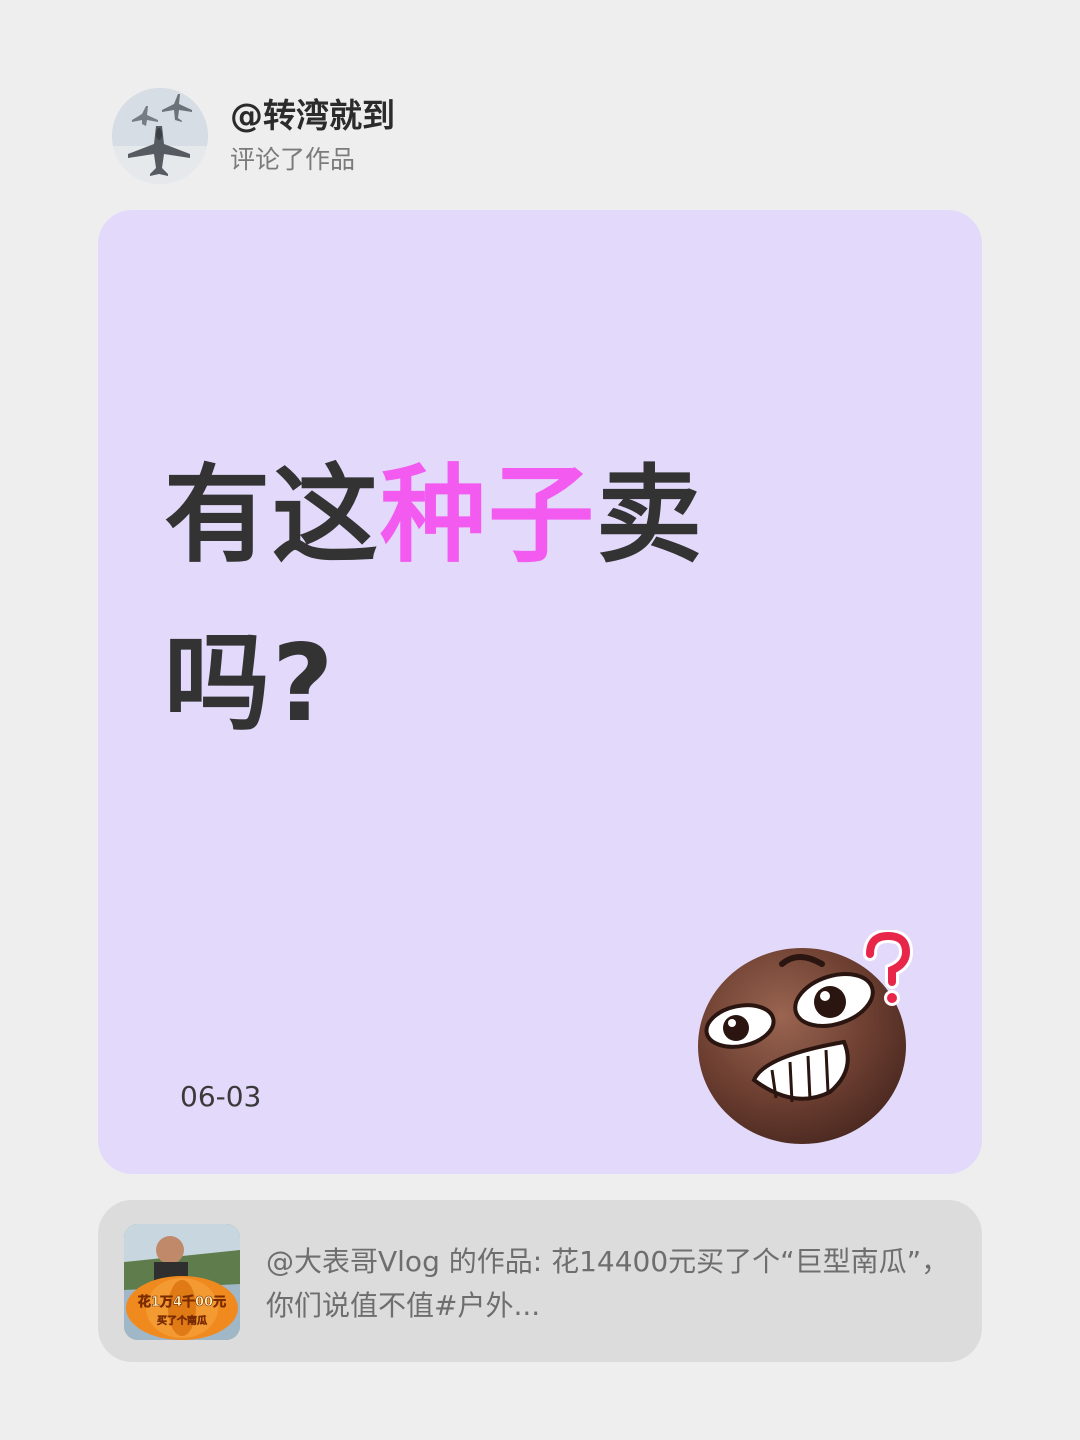 The width and height of the screenshot is (1080, 1440). I want to click on comment-highlight: 种子, so click(488, 515).